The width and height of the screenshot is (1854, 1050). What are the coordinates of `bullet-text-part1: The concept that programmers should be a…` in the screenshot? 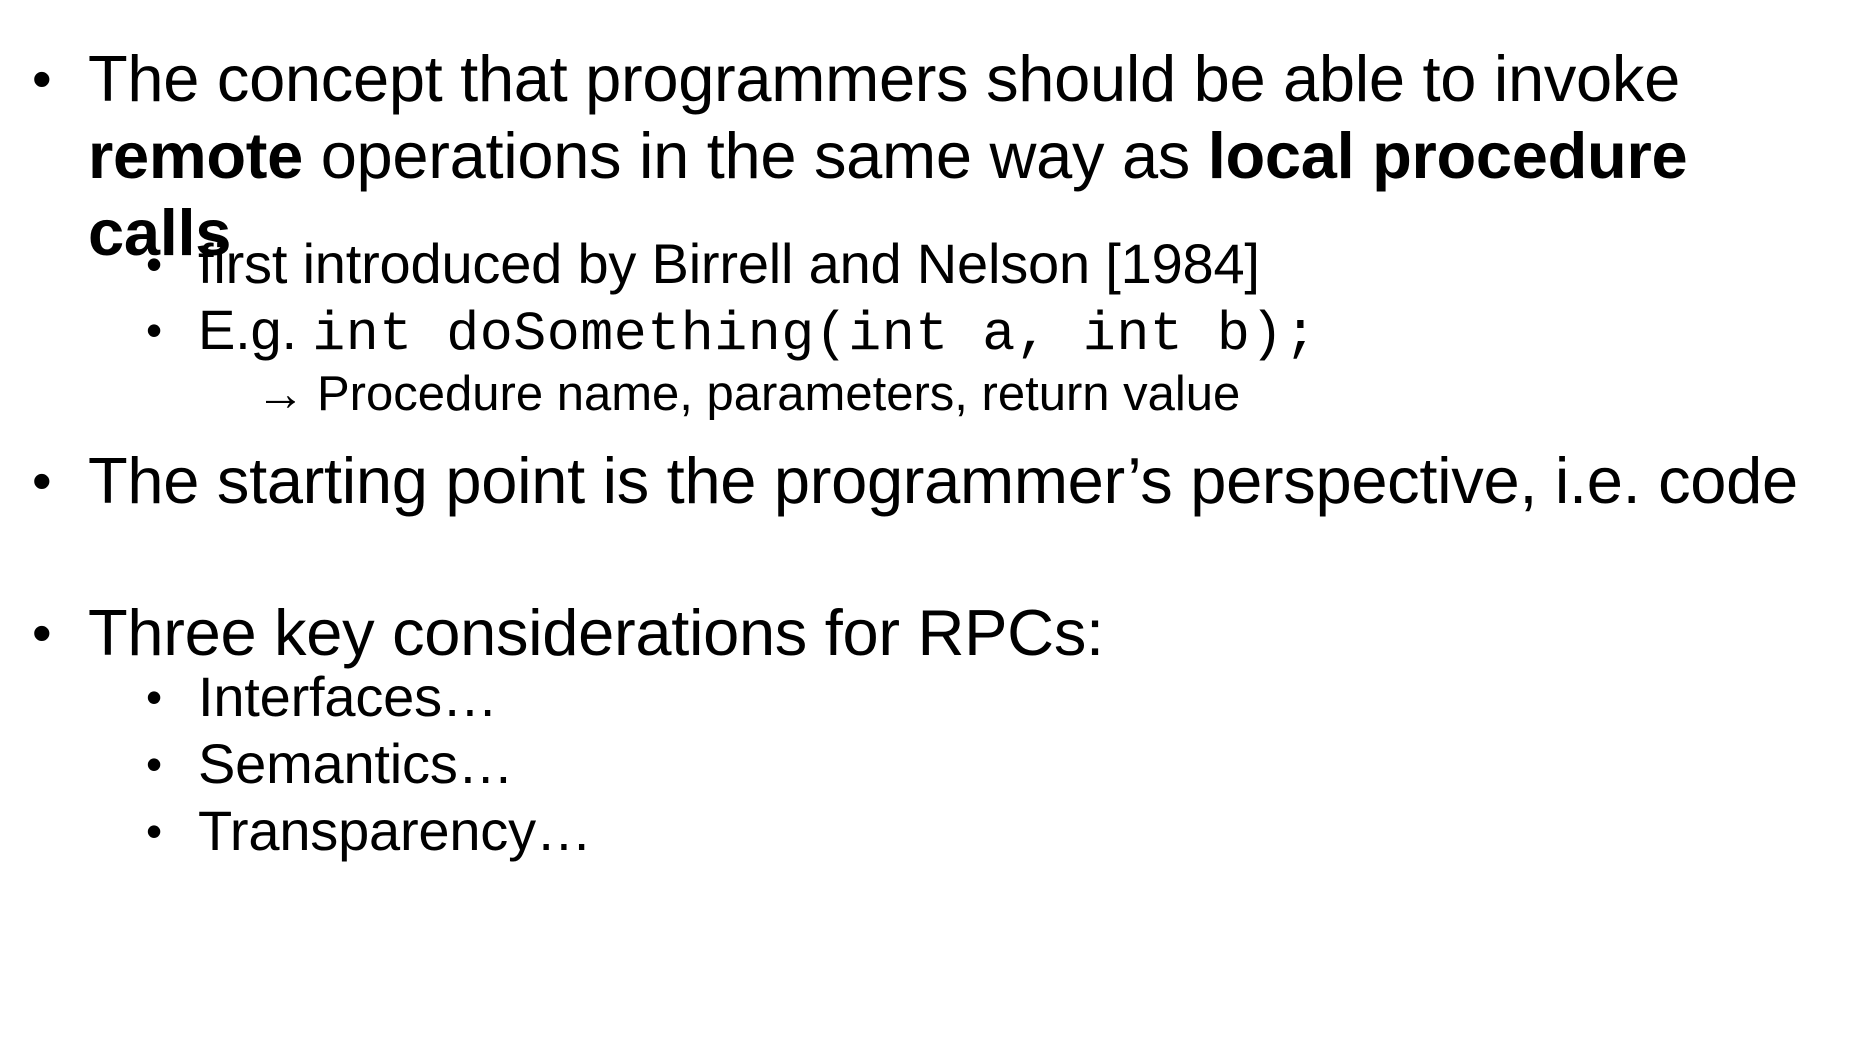 It's located at (884, 78).